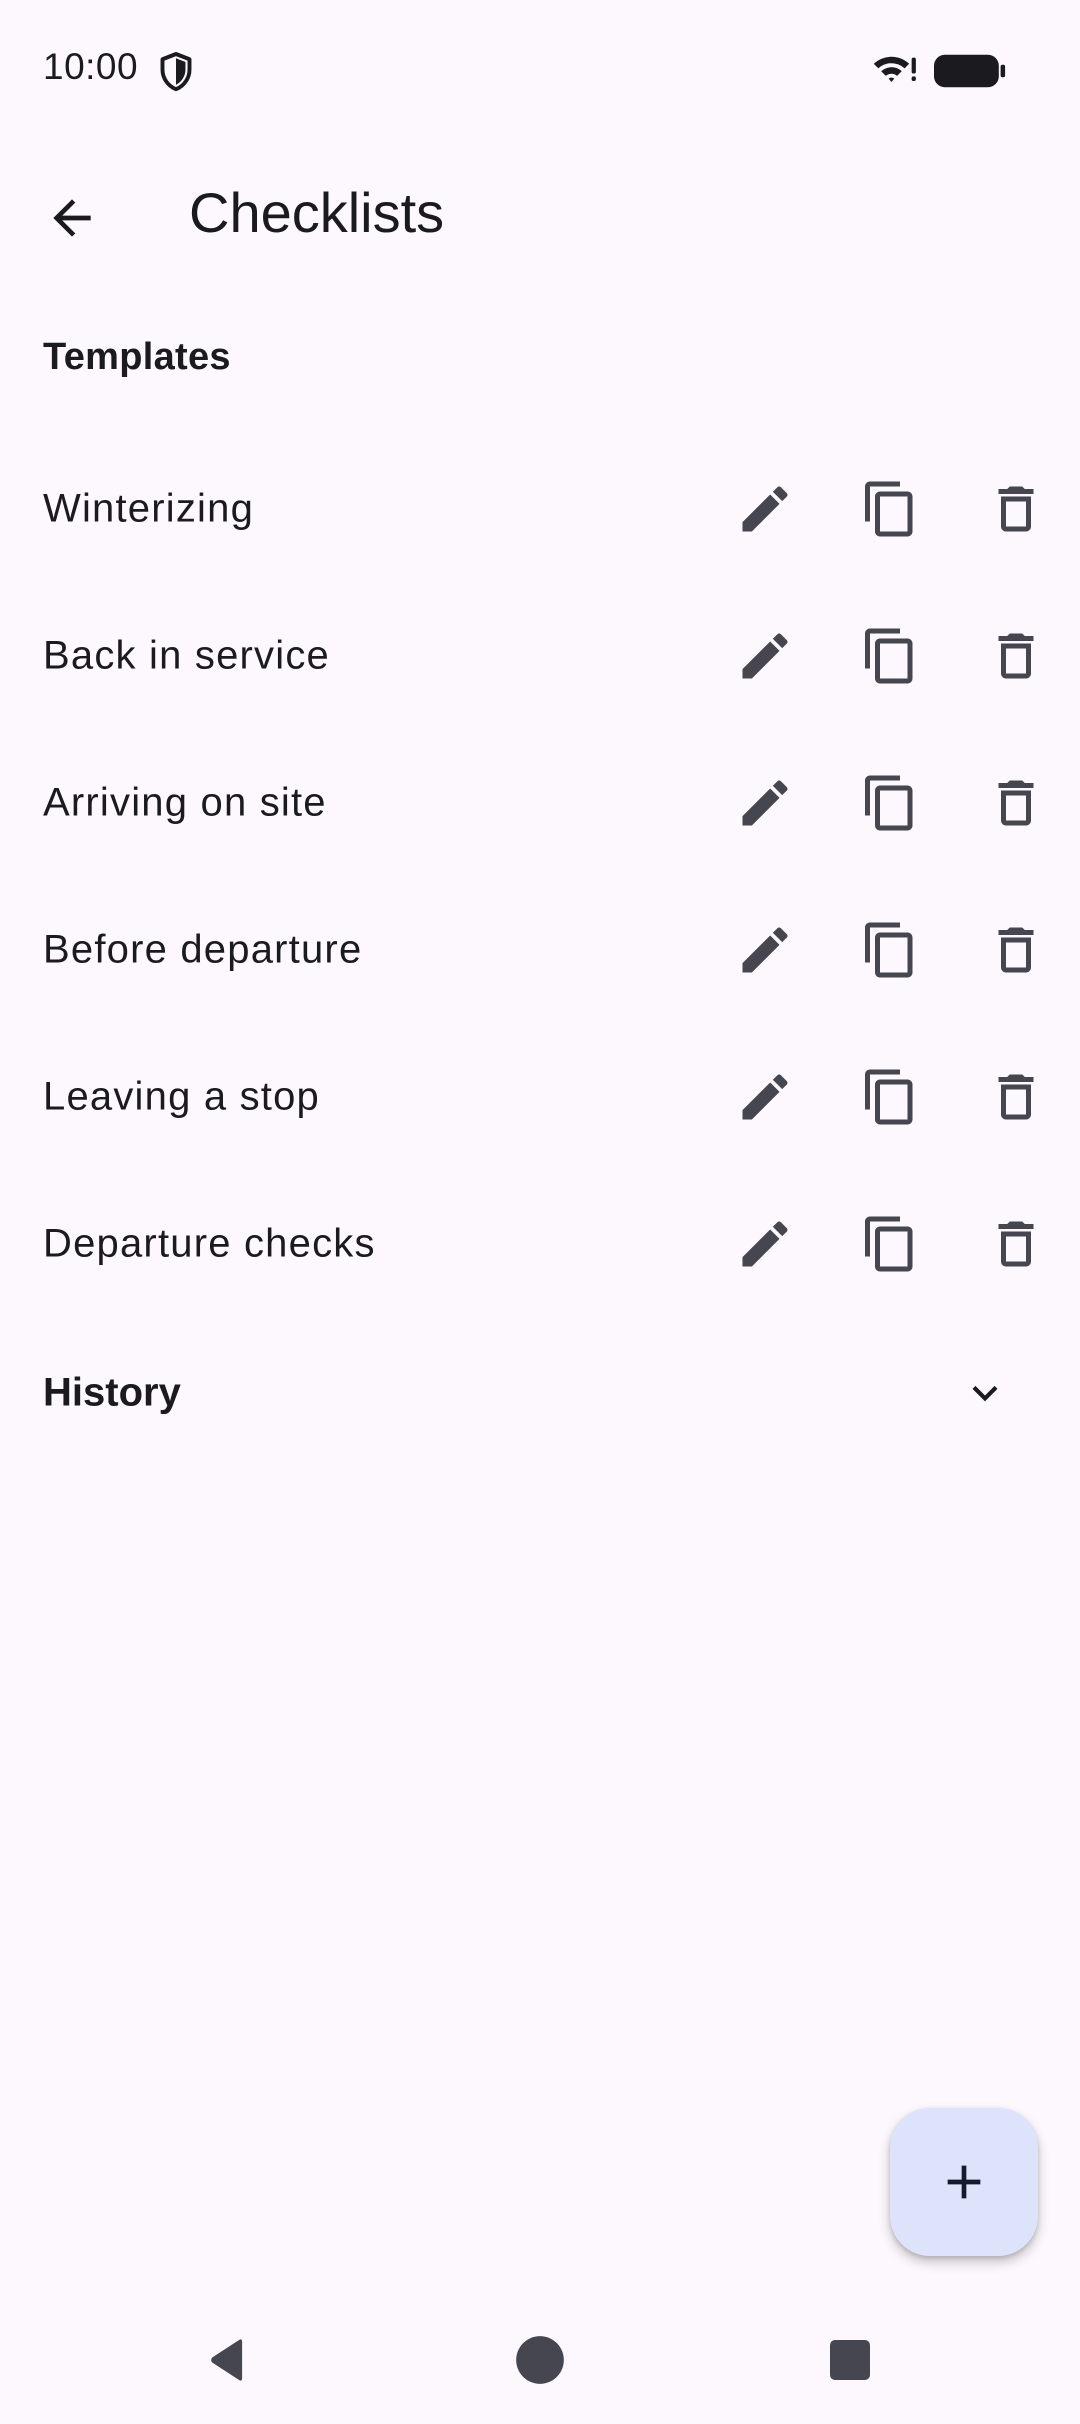  I want to click on template-name: Before departure, so click(203, 949).